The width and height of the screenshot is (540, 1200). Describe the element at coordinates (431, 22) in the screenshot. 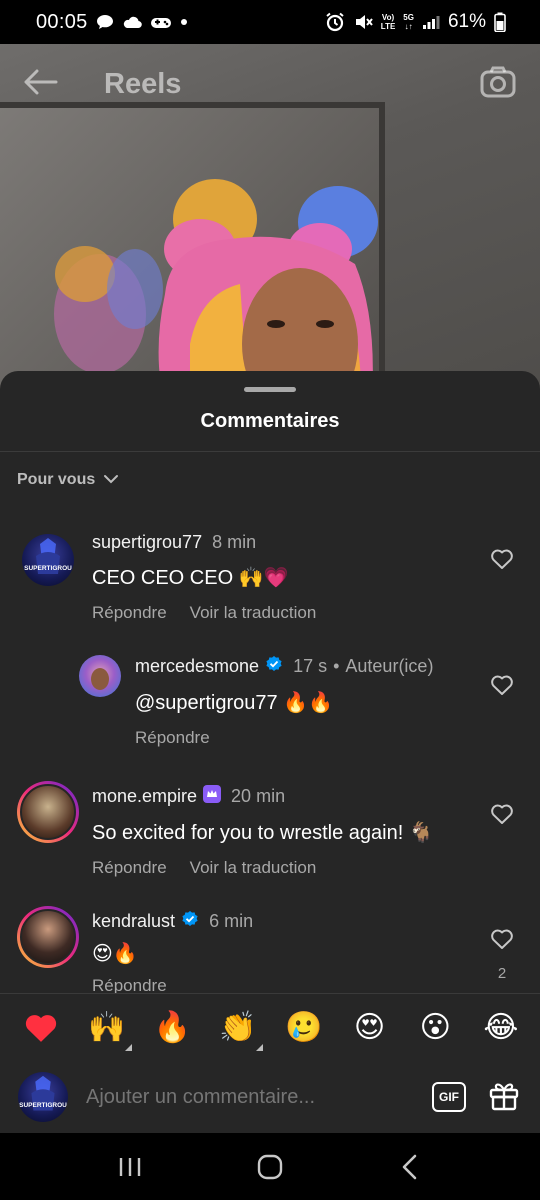

I see `signal-bars-icon` at that location.